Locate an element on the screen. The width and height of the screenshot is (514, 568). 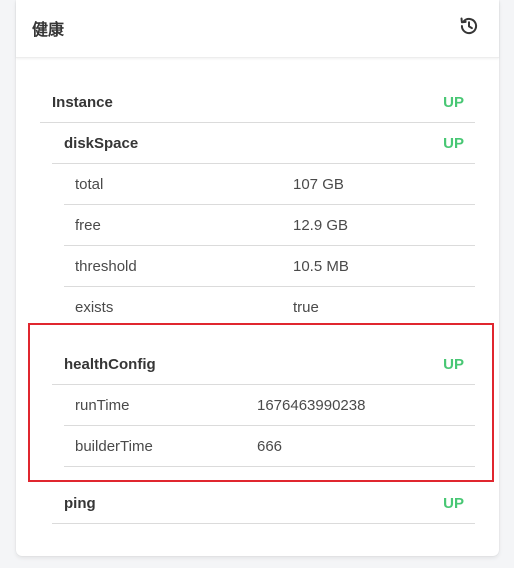
detail-value: 12.9 GB is located at coordinates (321, 225).